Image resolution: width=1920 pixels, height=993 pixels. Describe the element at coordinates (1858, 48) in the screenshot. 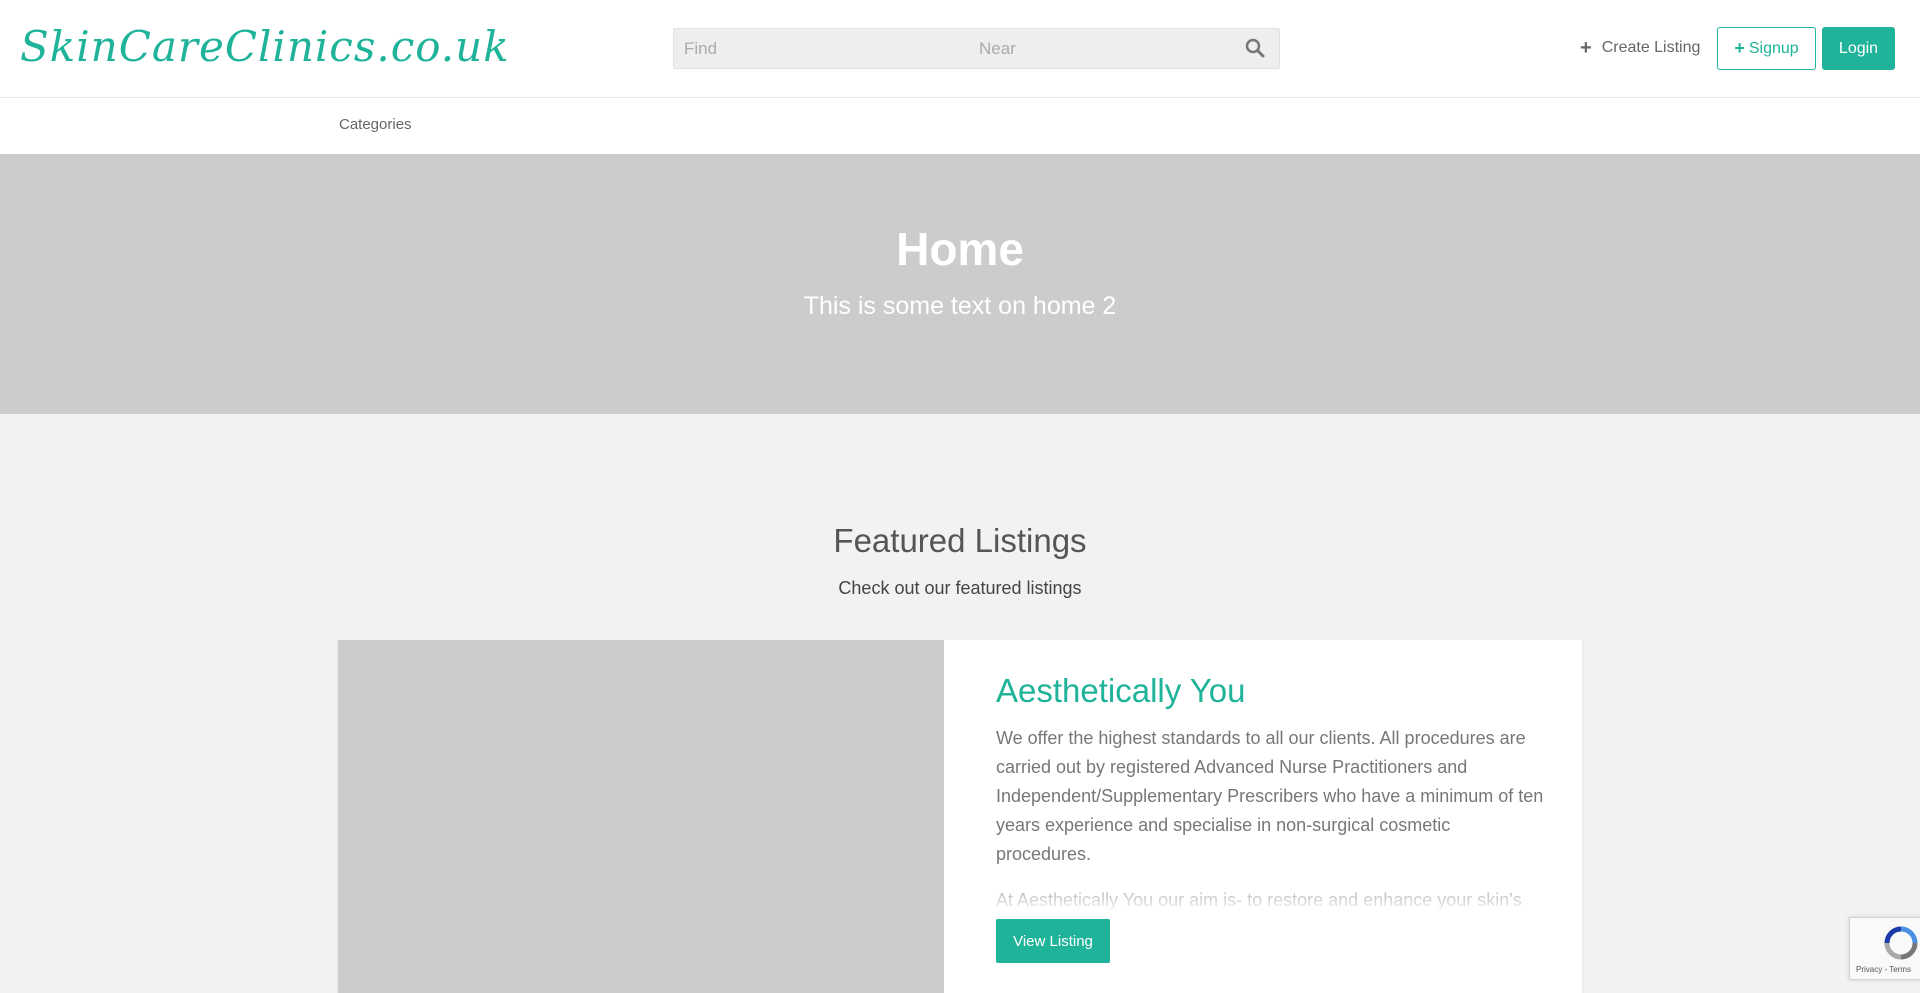

I see `login-button: Login` at that location.